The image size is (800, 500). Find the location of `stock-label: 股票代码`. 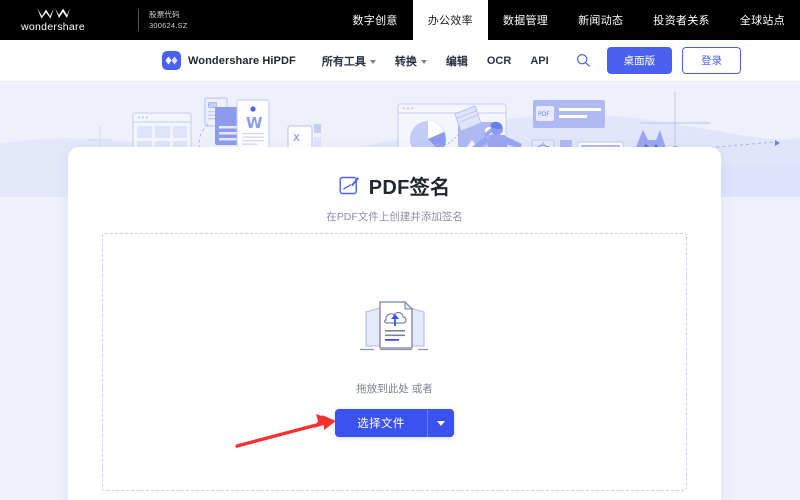

stock-label: 股票代码 is located at coordinates (164, 14).